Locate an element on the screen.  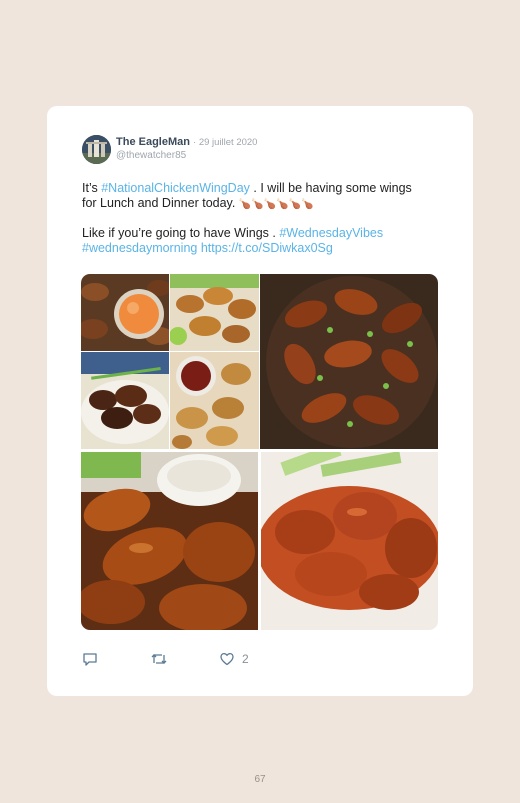
hashtag-wednesday-vibes: #WednesdayVibes is located at coordinates (331, 233).